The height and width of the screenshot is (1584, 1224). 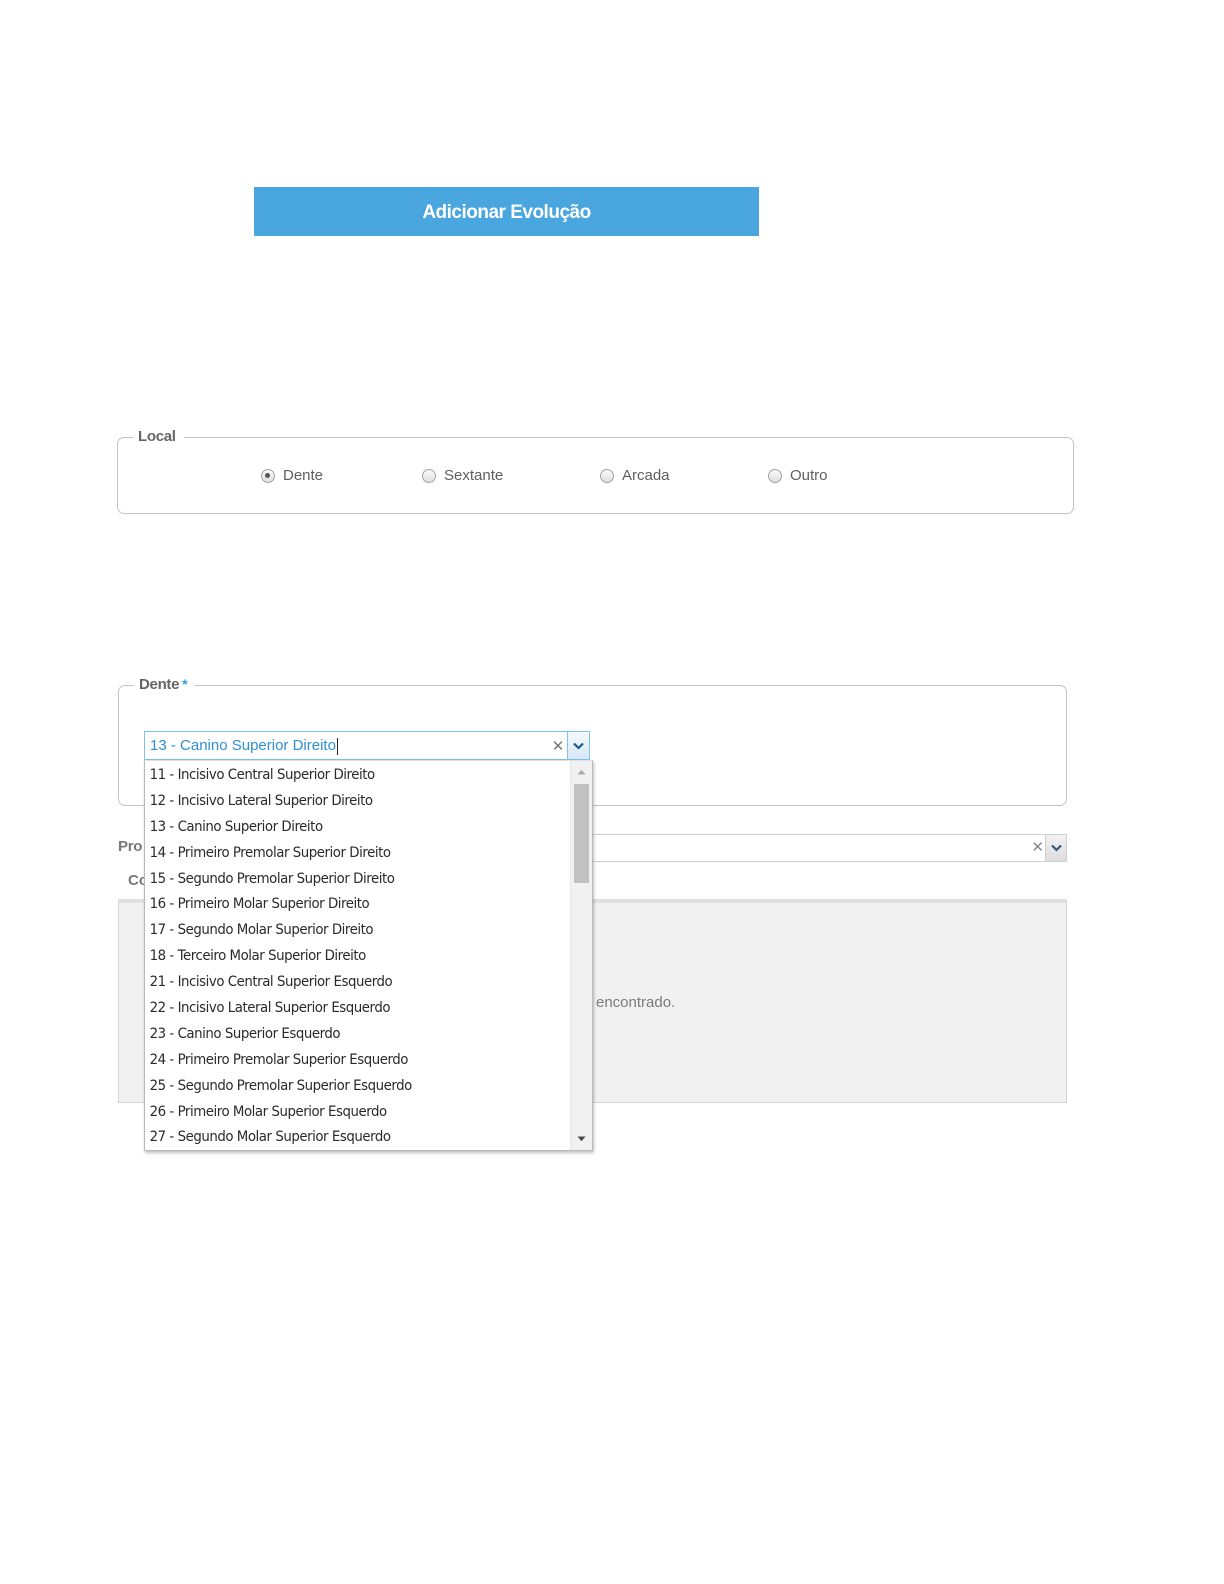 I want to click on dropdown-option: 24 - Primeiro Premolar Superior Esquerdo, so click(x=340, y=1061).